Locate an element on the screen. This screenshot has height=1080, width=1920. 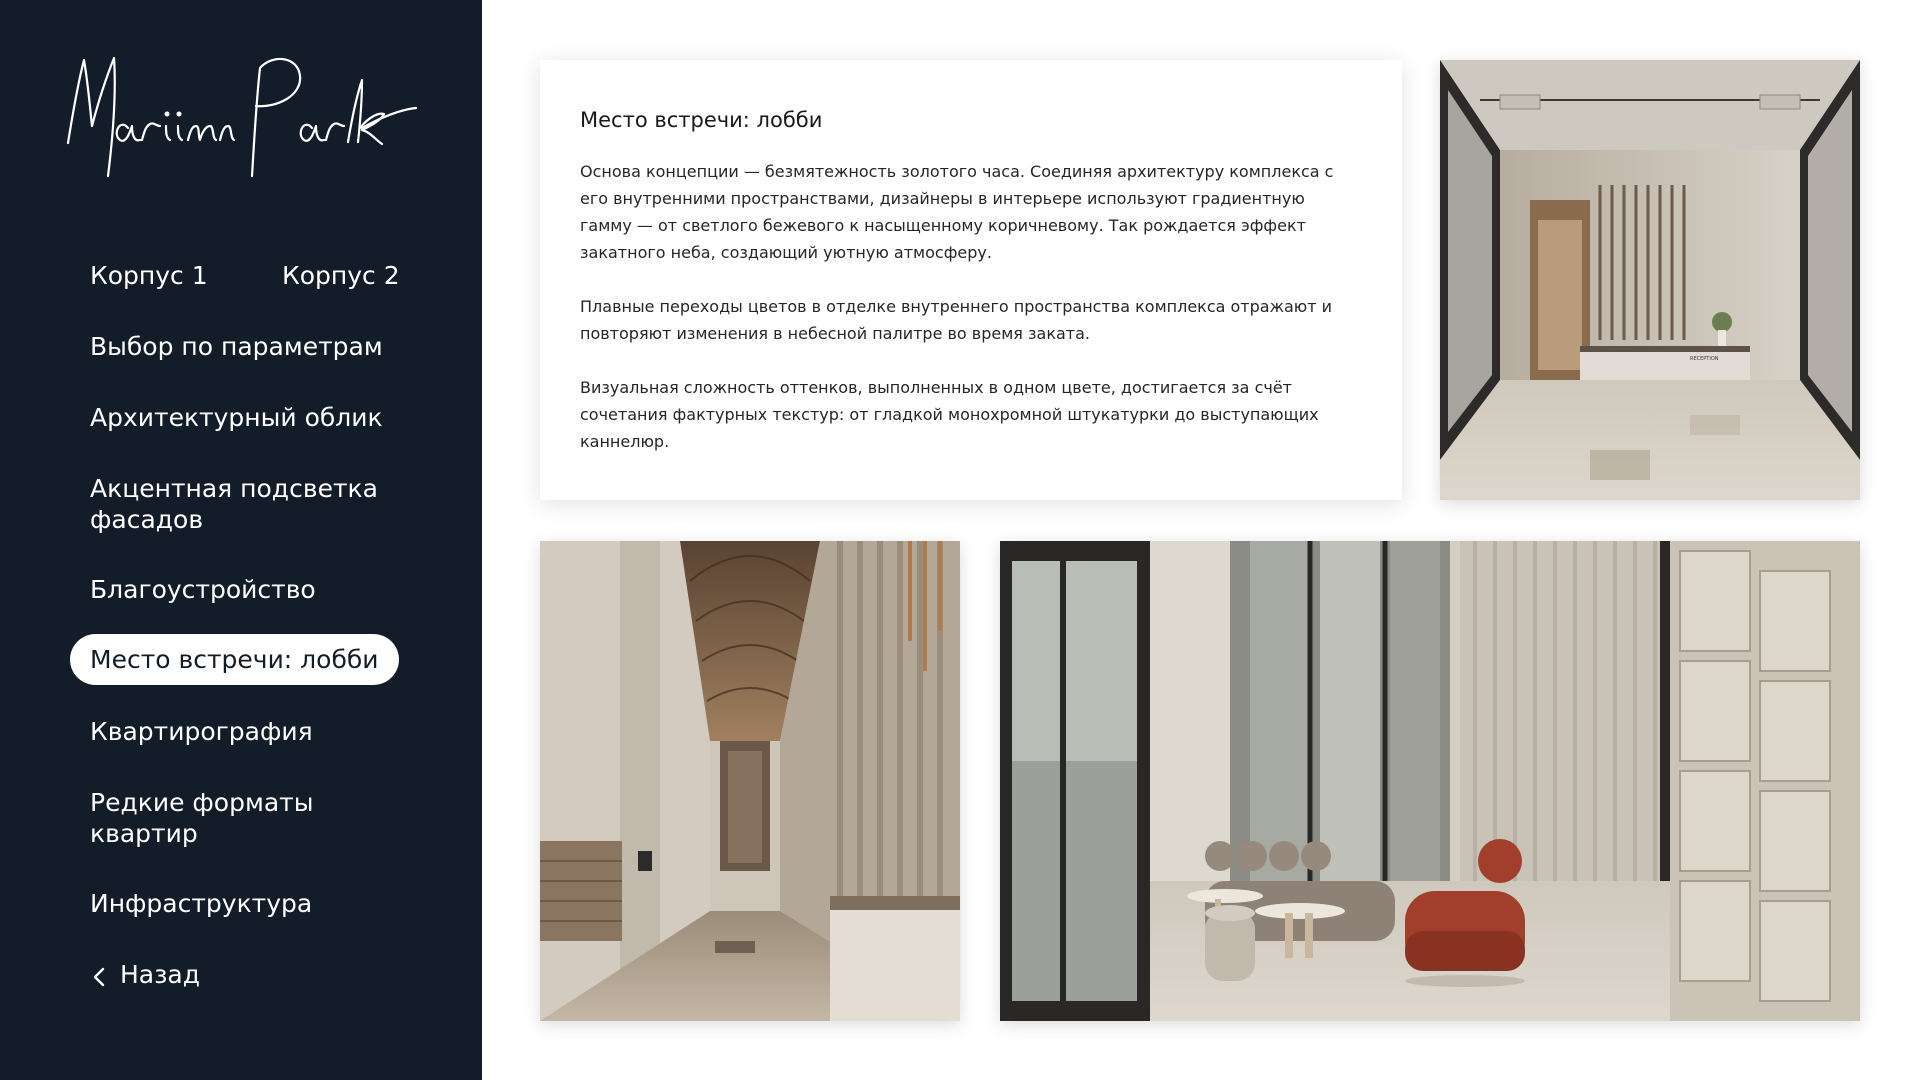
nav-item-parameters: Выбор по параметрам is located at coordinates (236, 346).